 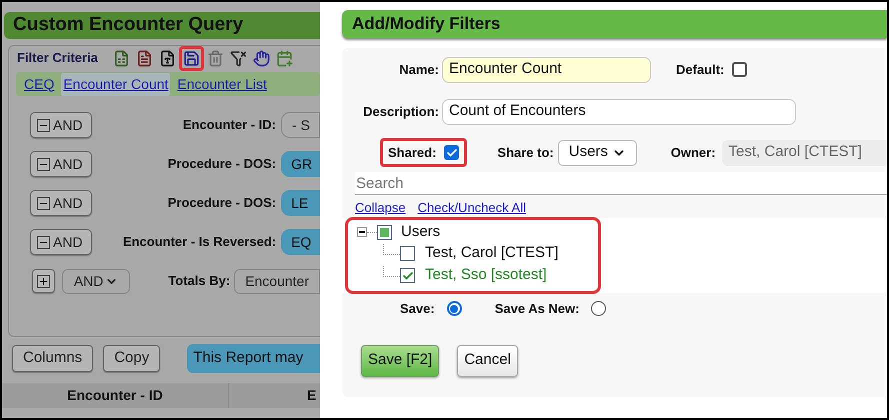 What do you see at coordinates (487, 360) in the screenshot?
I see `cancel-button: Cancel` at bounding box center [487, 360].